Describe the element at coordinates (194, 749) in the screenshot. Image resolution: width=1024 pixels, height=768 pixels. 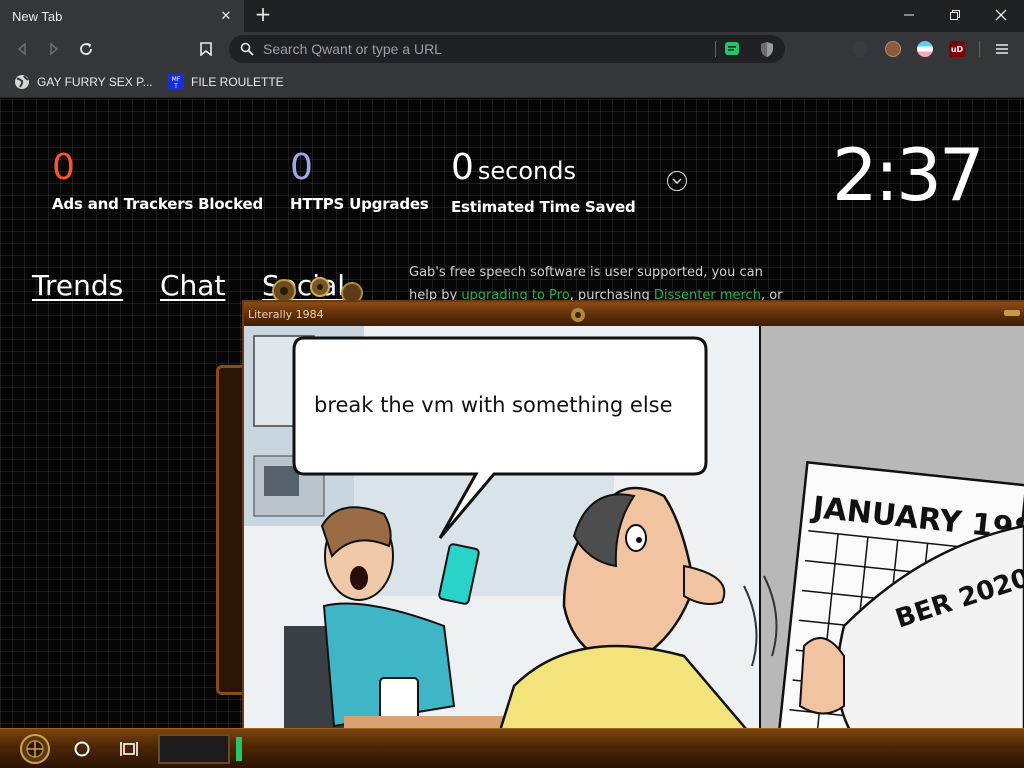
I see `taskbar-app-slot` at that location.